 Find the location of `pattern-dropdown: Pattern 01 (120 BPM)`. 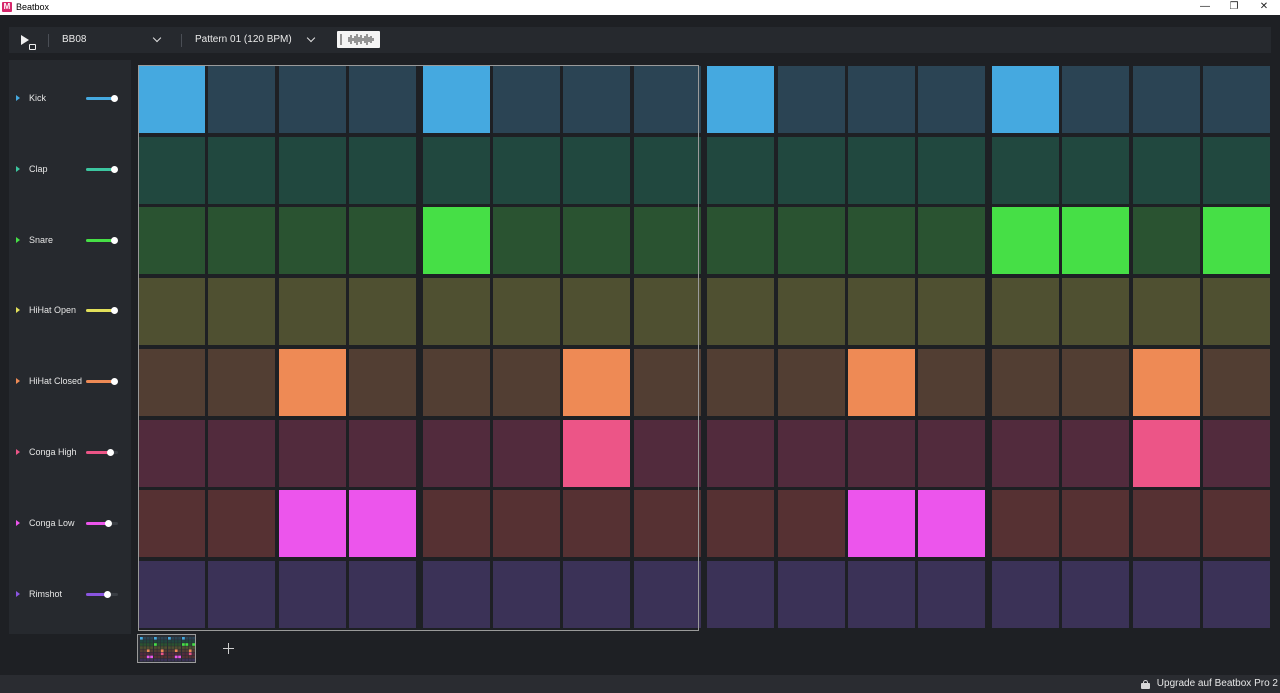

pattern-dropdown: Pattern 01 (120 BPM) is located at coordinates (260, 40).